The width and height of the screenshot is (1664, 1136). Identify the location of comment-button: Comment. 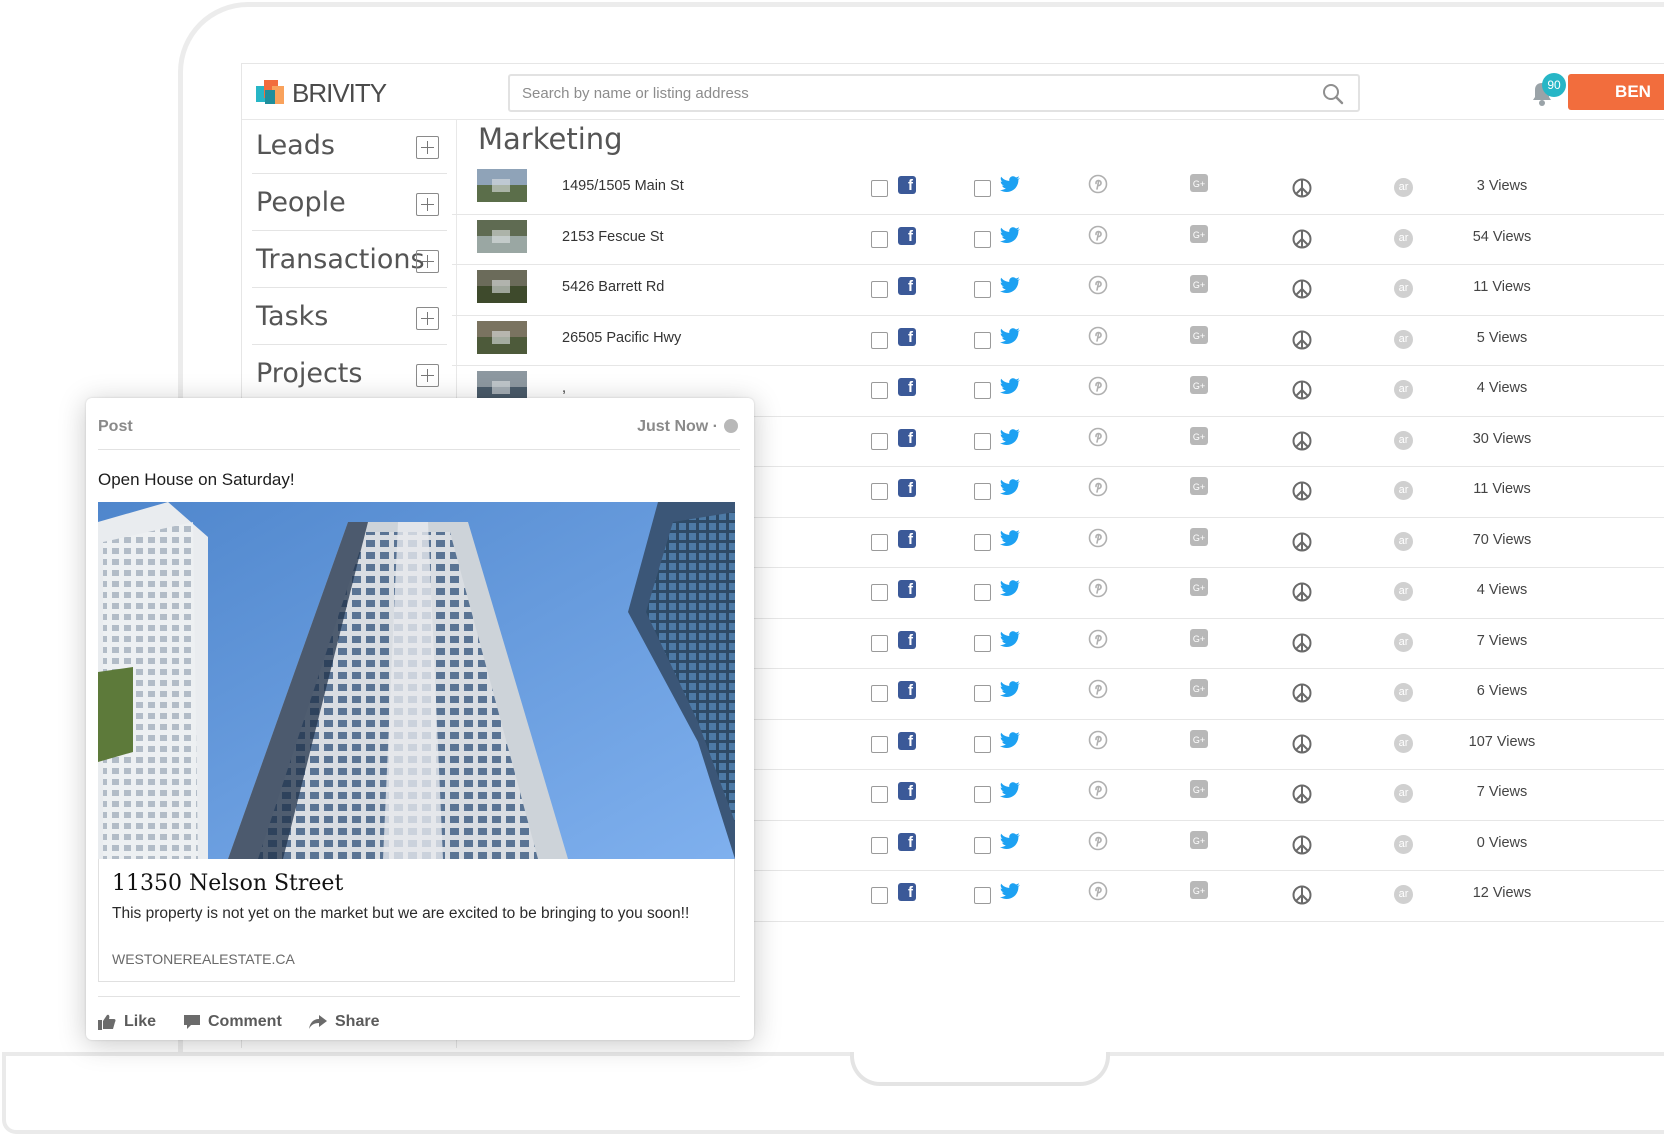
(233, 1022).